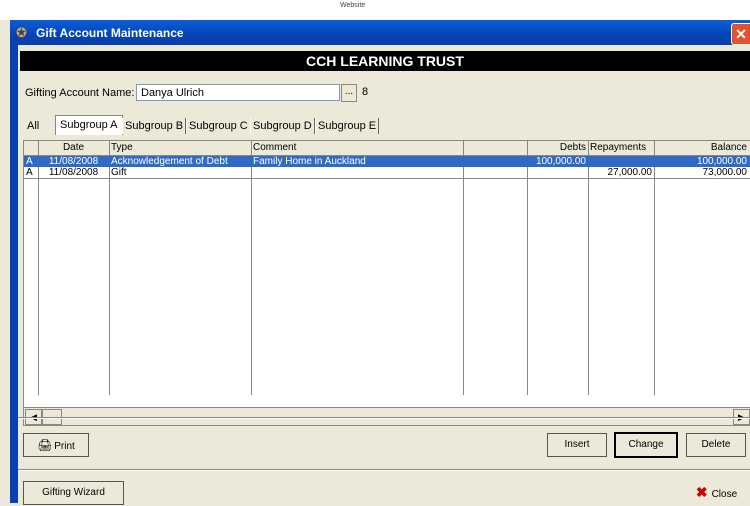 This screenshot has height=506, width=750. I want to click on window-title: Gift Account Maintenance, so click(110, 33).